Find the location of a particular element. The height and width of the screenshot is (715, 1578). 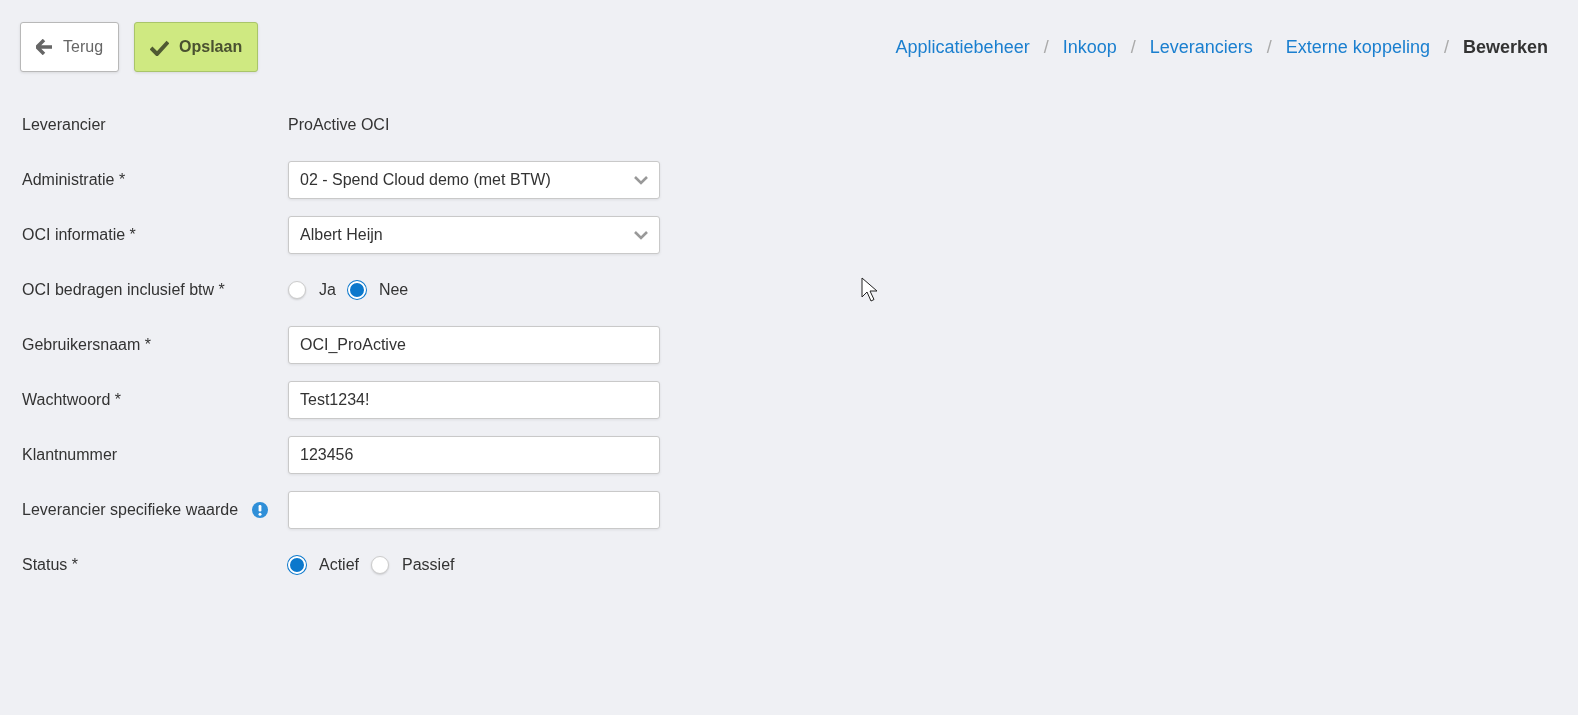

field-label: OCI informatie * is located at coordinates (79, 235).